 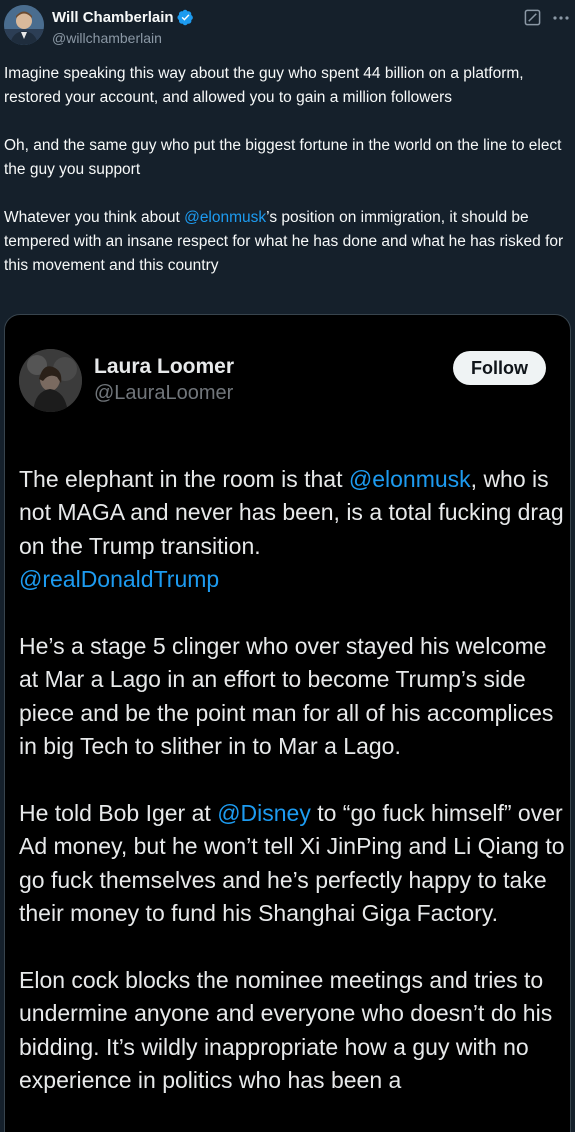 What do you see at coordinates (287, 30) in the screenshot?
I see `tweet-header: Will Chamberlain @willchamberlain` at bounding box center [287, 30].